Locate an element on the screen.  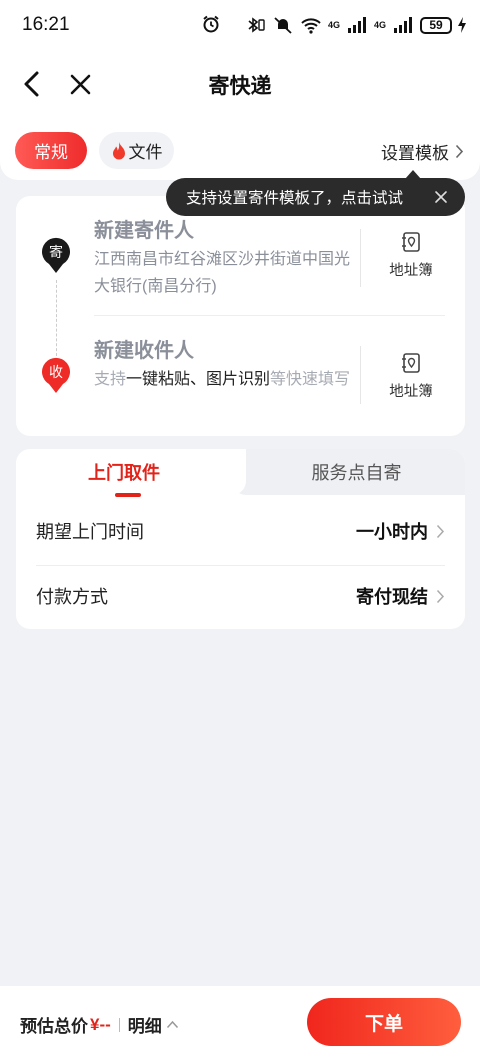
status-bar: 16:21 4G 4G 59 is located at coordinates (240, 25).